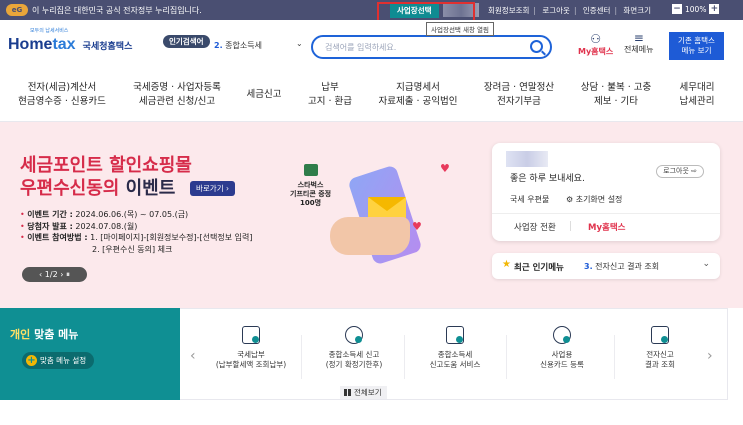 This screenshot has width=743, height=425. Describe the element at coordinates (107, 47) in the screenshot. I see `logo-korean: 국세청홈택스` at that location.